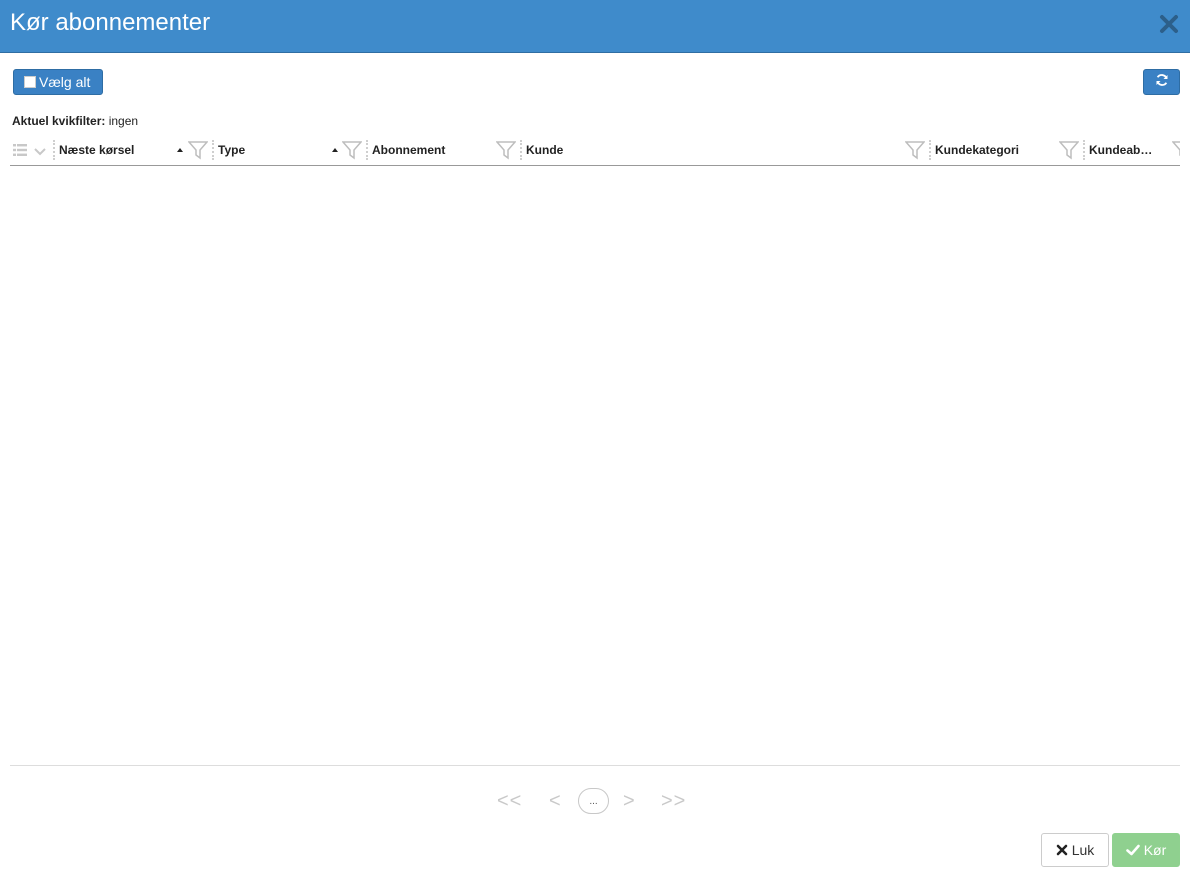 The width and height of the screenshot is (1190, 876). I want to click on modal-header: Kør abonnementer, so click(595, 26).